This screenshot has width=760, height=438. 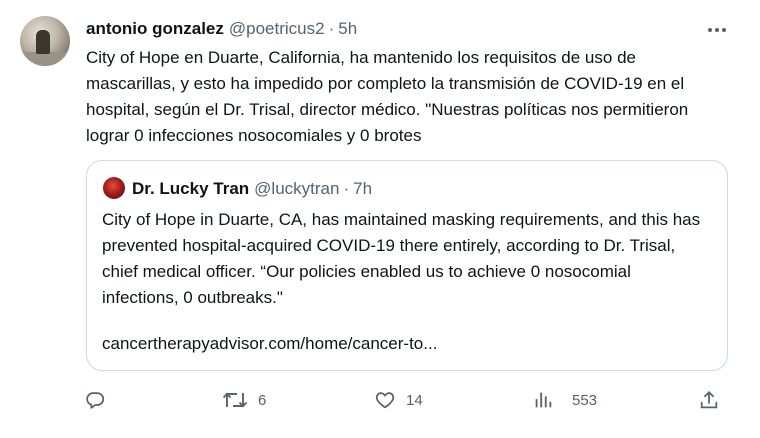 I want to click on views-count: 553, so click(x=585, y=400).